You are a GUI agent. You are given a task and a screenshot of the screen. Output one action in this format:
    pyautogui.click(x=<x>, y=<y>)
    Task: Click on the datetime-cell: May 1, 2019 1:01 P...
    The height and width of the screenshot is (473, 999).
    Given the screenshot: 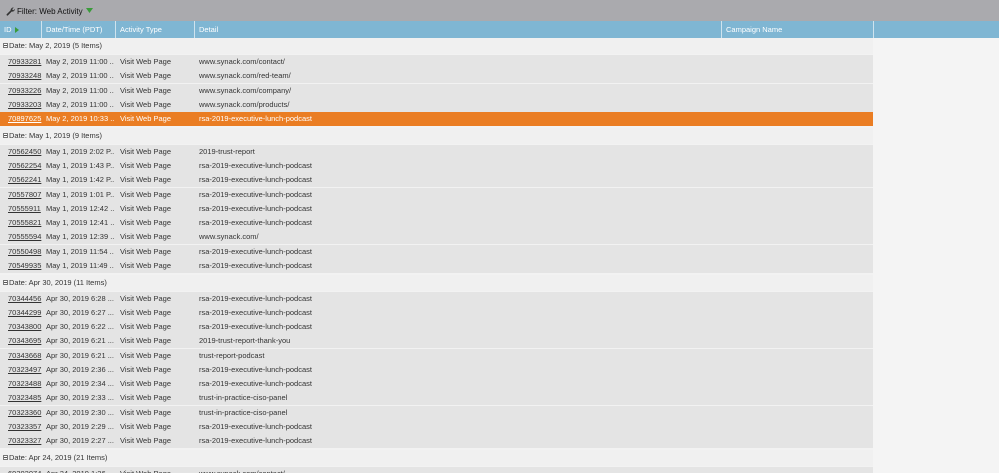 What is the action you would take?
    pyautogui.click(x=80, y=194)
    